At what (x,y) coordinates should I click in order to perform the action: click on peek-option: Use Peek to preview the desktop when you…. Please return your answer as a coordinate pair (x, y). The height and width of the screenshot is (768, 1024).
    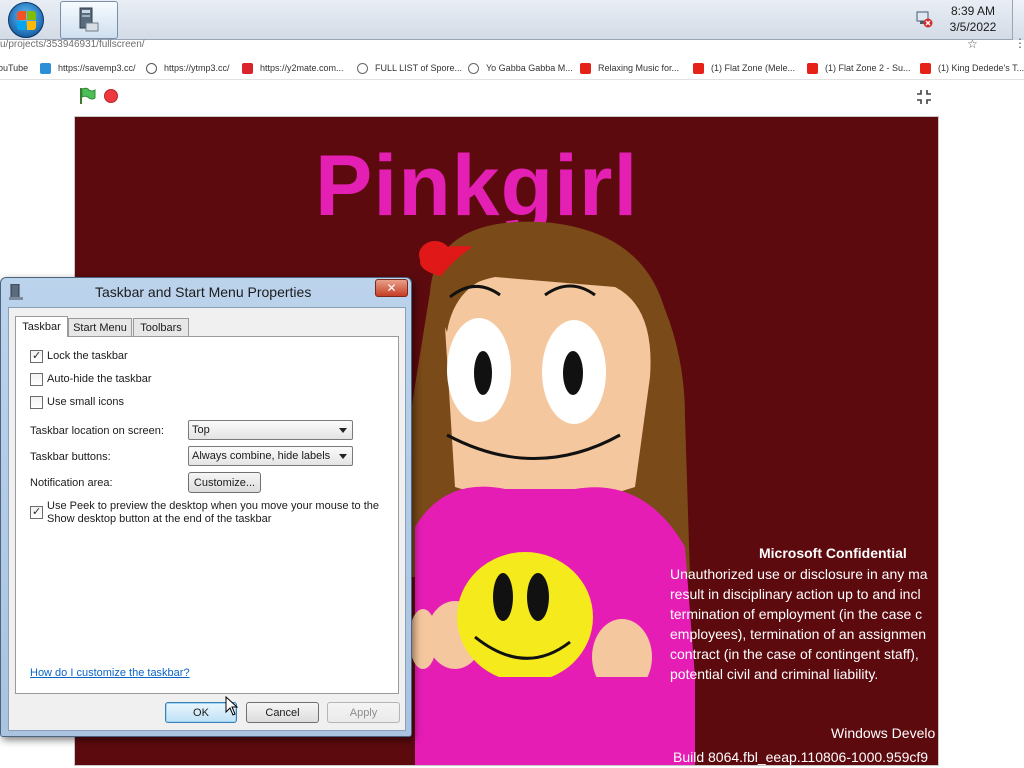
    Looking at the image, I should click on (204, 513).